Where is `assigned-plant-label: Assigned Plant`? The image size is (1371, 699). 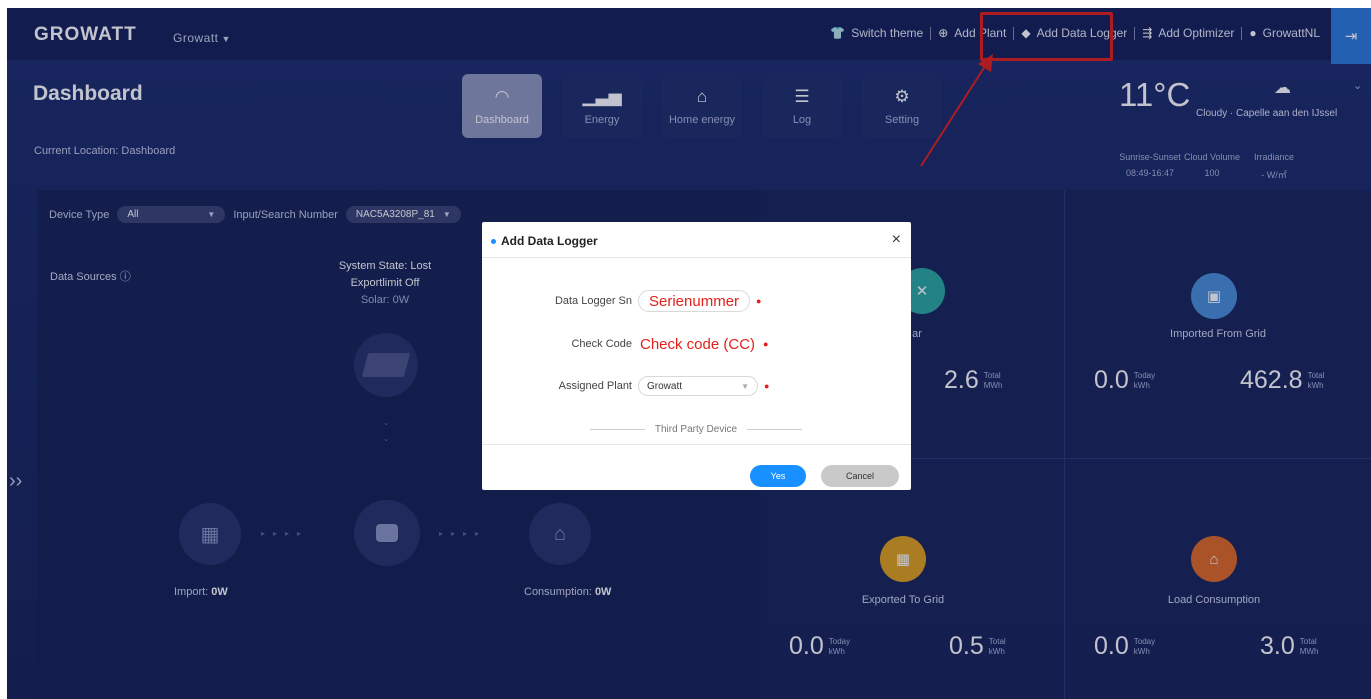
assigned-plant-label: Assigned Plant is located at coordinates (595, 386).